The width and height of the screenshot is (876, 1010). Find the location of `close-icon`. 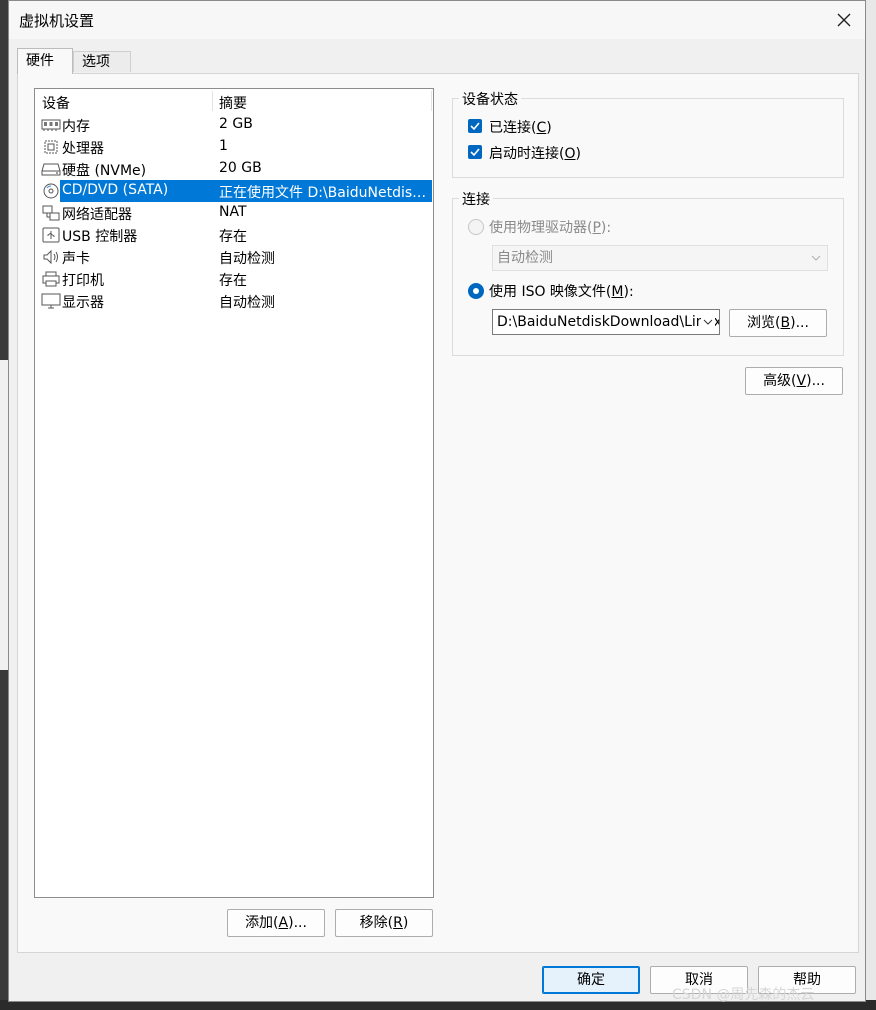

close-icon is located at coordinates (844, 20).